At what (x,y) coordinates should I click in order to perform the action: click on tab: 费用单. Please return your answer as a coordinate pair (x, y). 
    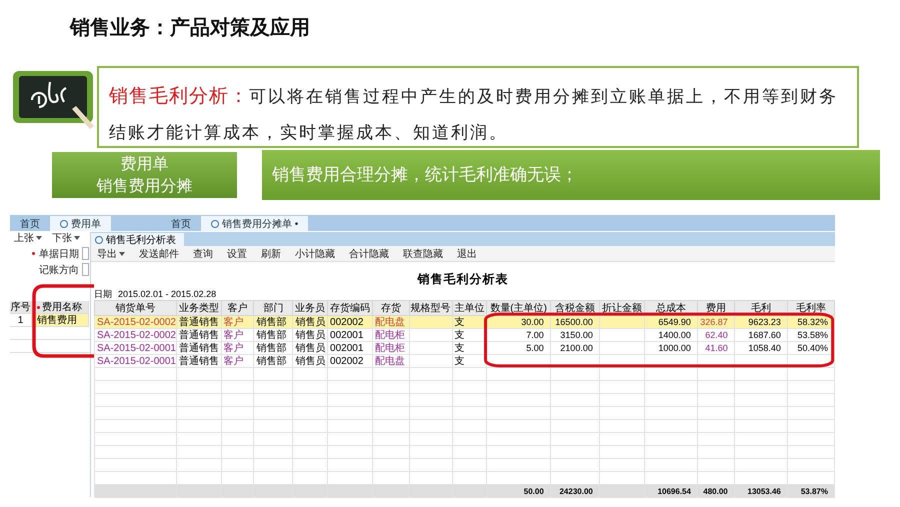
    Looking at the image, I should click on (80, 223).